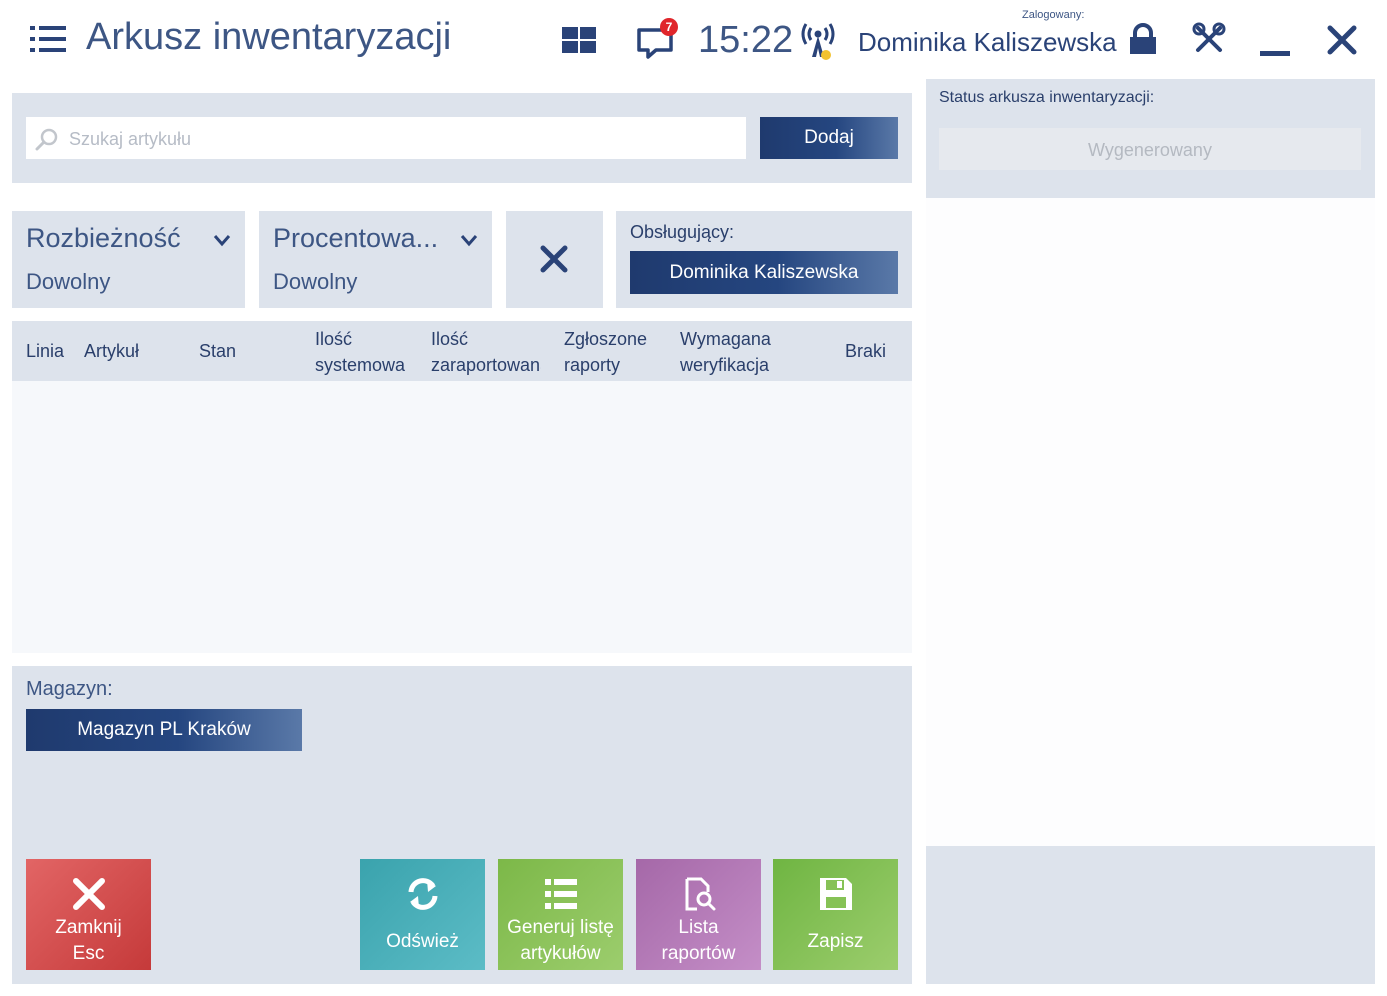 The width and height of the screenshot is (1387, 996). Describe the element at coordinates (269, 37) in the screenshot. I see `page-title: Arkusz inwentaryzacji` at that location.